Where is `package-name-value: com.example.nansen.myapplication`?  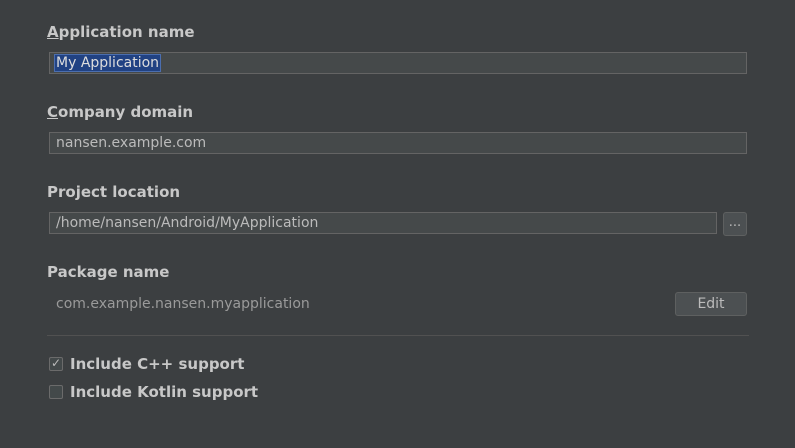
package-name-value: com.example.nansen.myapplication is located at coordinates (183, 304).